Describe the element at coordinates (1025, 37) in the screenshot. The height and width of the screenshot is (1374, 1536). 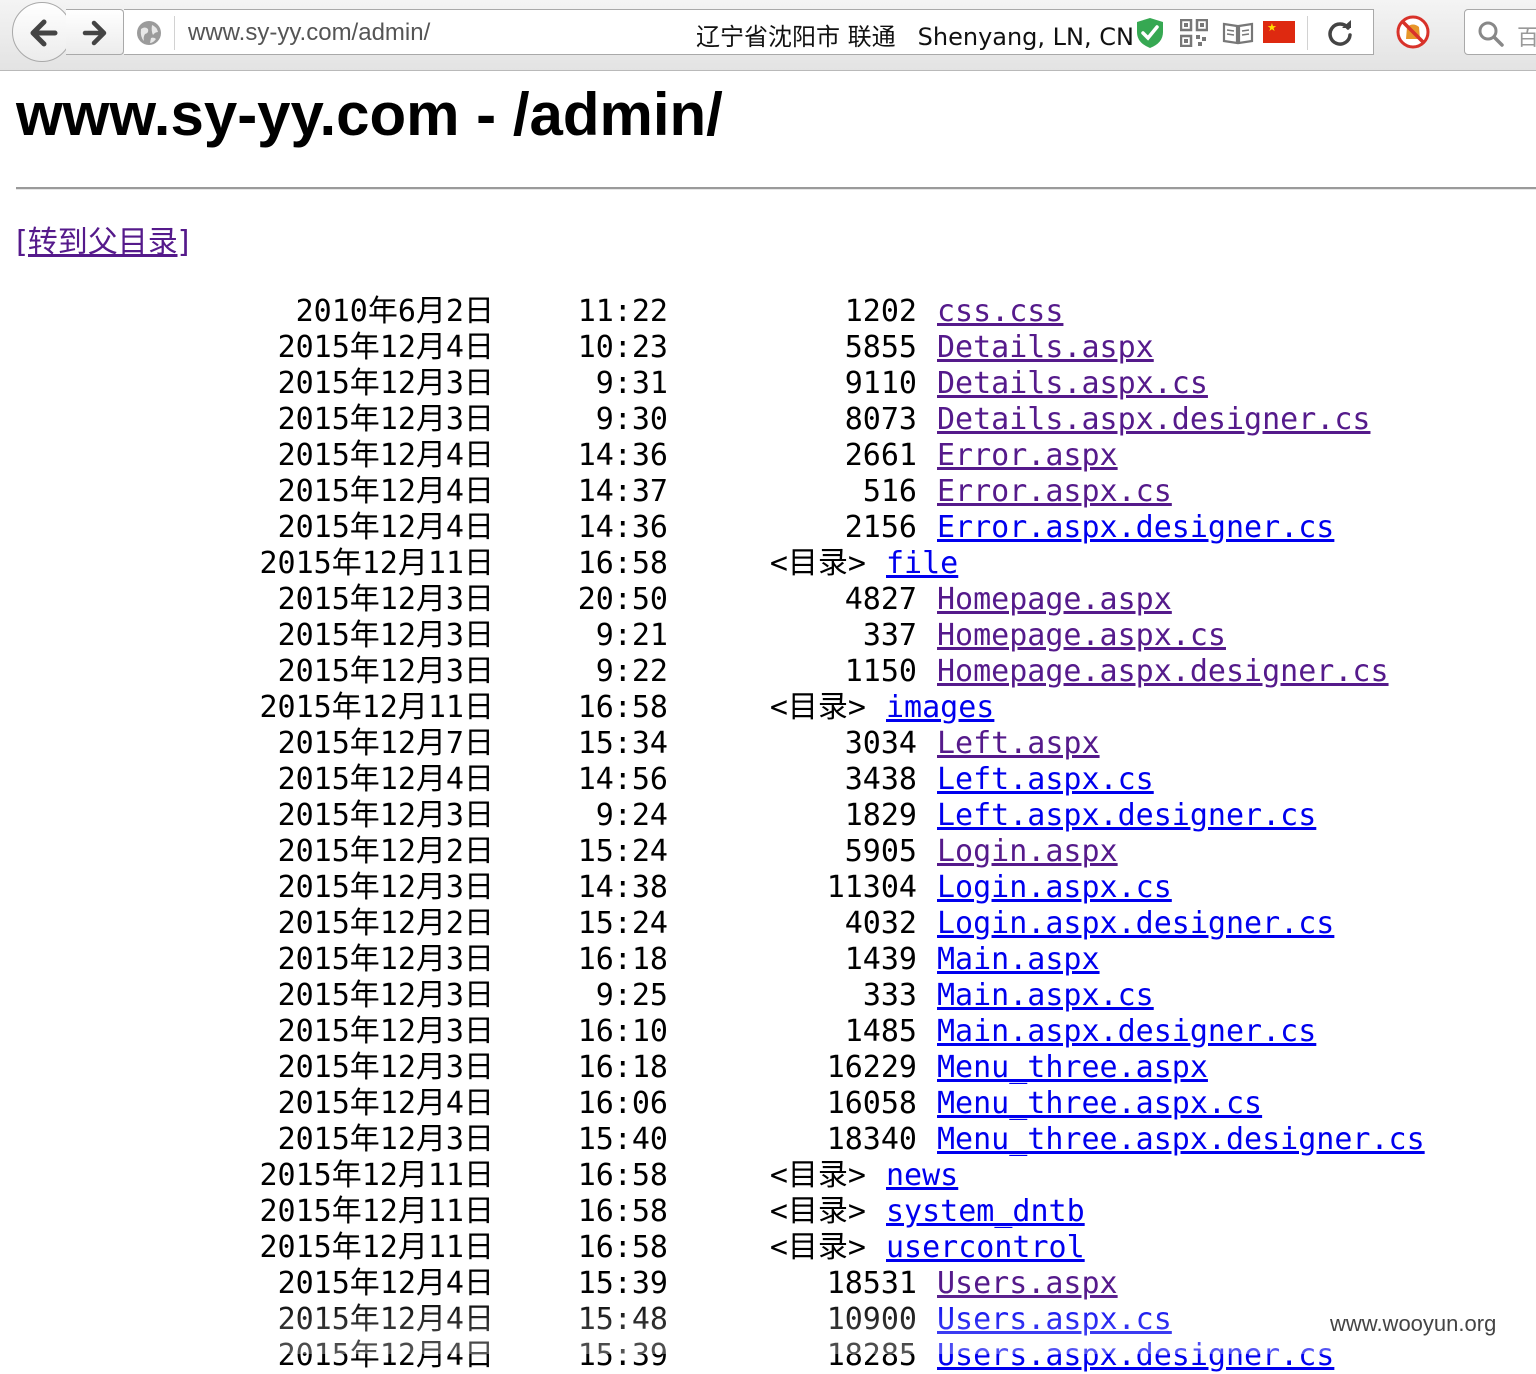
I see `ip-location-en: Shenyang, LN, CN` at that location.